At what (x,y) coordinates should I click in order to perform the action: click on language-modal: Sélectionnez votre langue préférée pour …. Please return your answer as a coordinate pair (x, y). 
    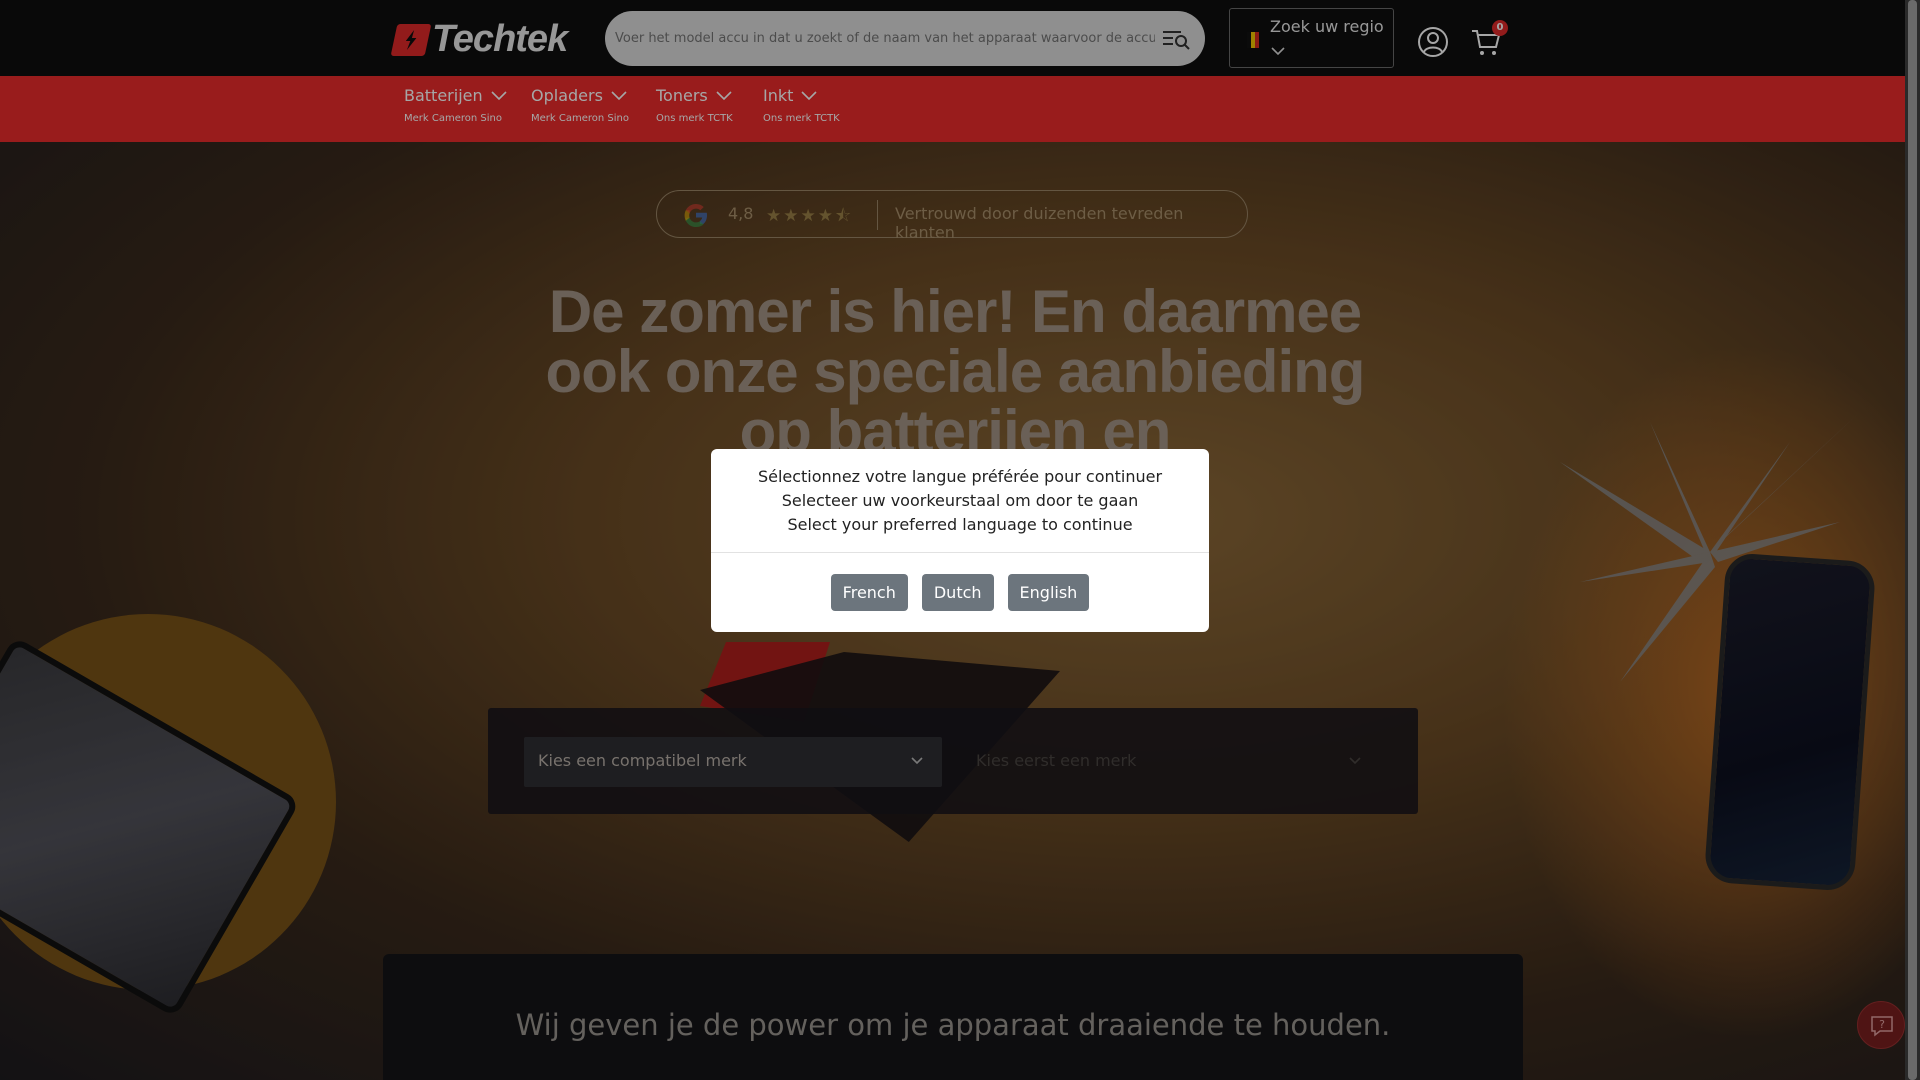
    Looking at the image, I should click on (960, 540).